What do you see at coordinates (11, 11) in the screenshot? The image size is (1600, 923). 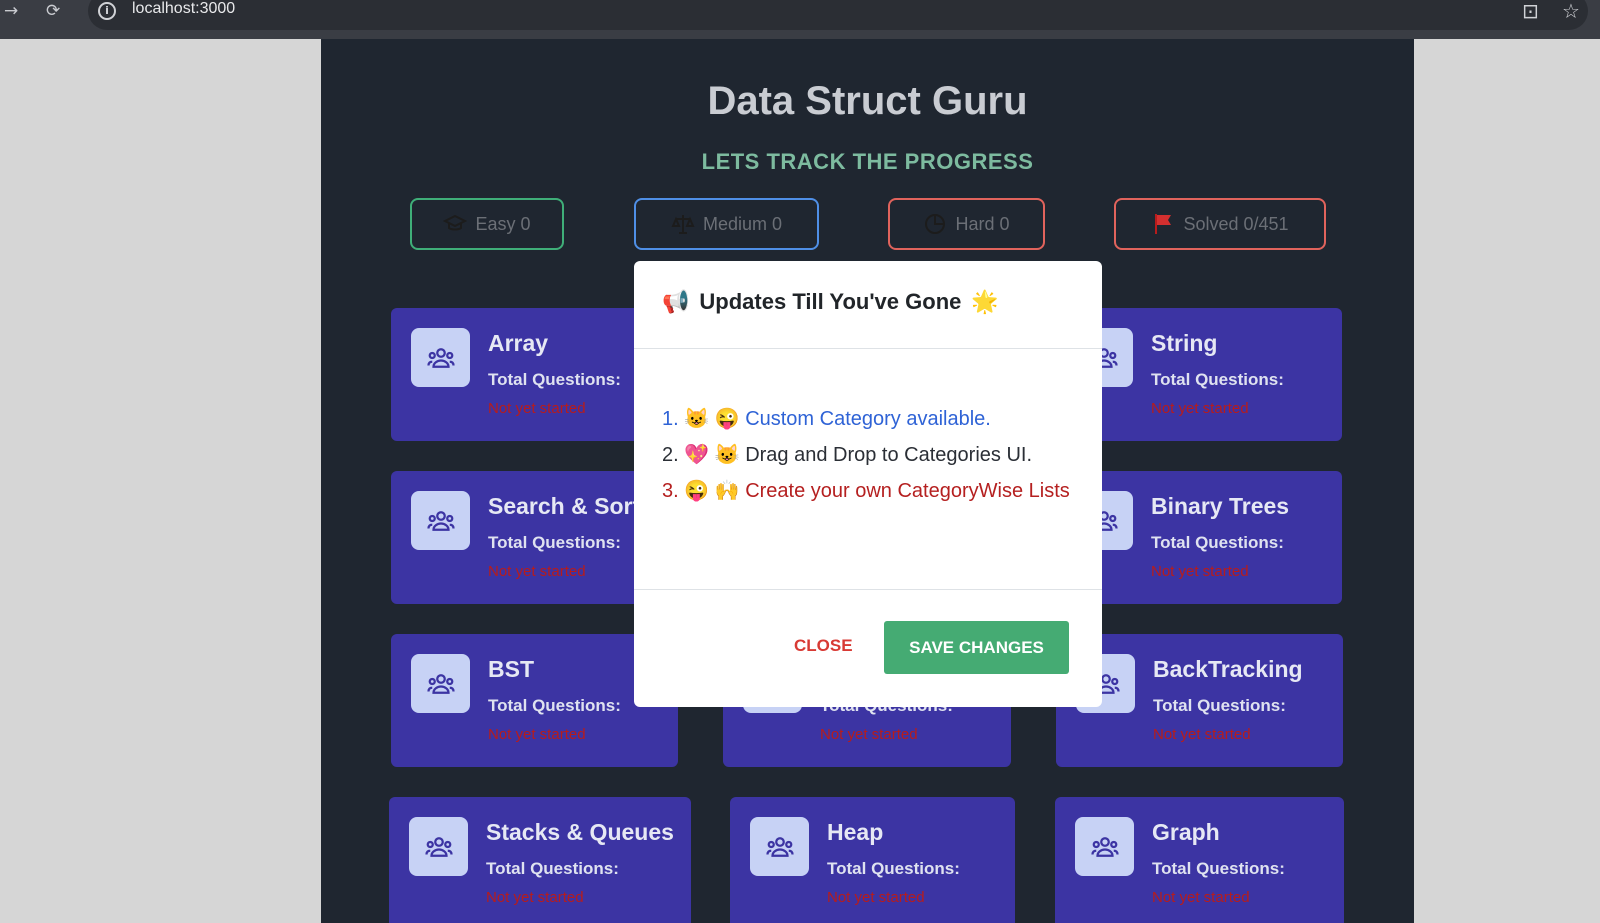 I see `forward-arrow-icon: →` at bounding box center [11, 11].